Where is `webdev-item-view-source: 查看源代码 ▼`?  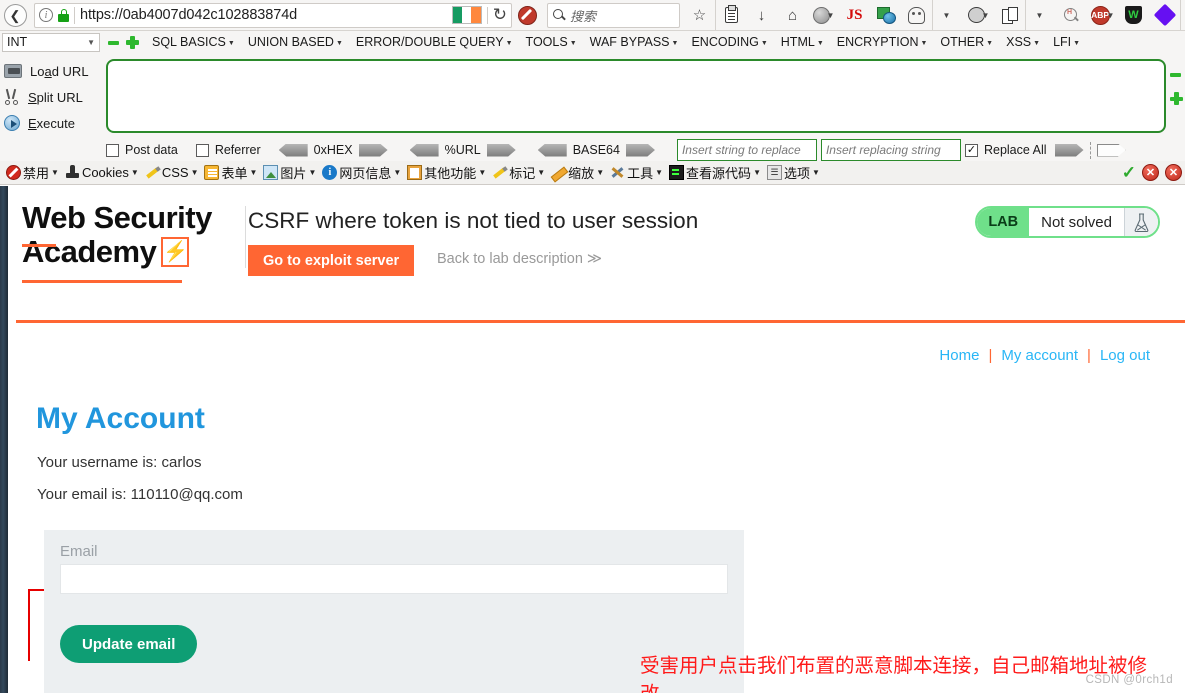 webdev-item-view-source: 查看源代码 ▼ is located at coordinates (715, 172).